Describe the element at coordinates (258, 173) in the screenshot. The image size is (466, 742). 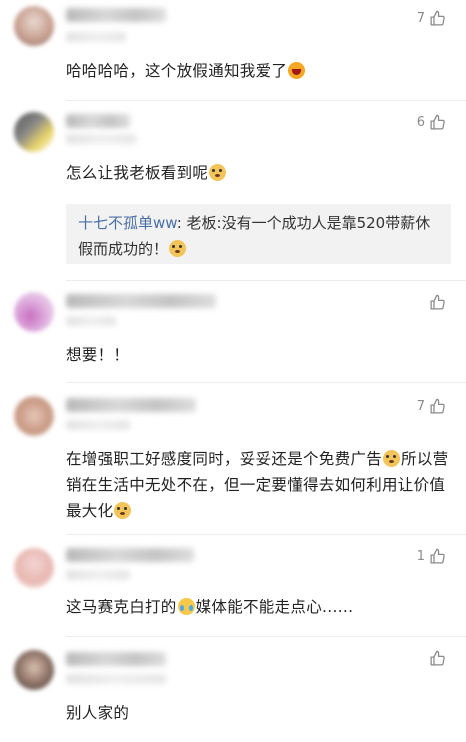
I see `comment-text: 怎么让我老板看到呢` at that location.